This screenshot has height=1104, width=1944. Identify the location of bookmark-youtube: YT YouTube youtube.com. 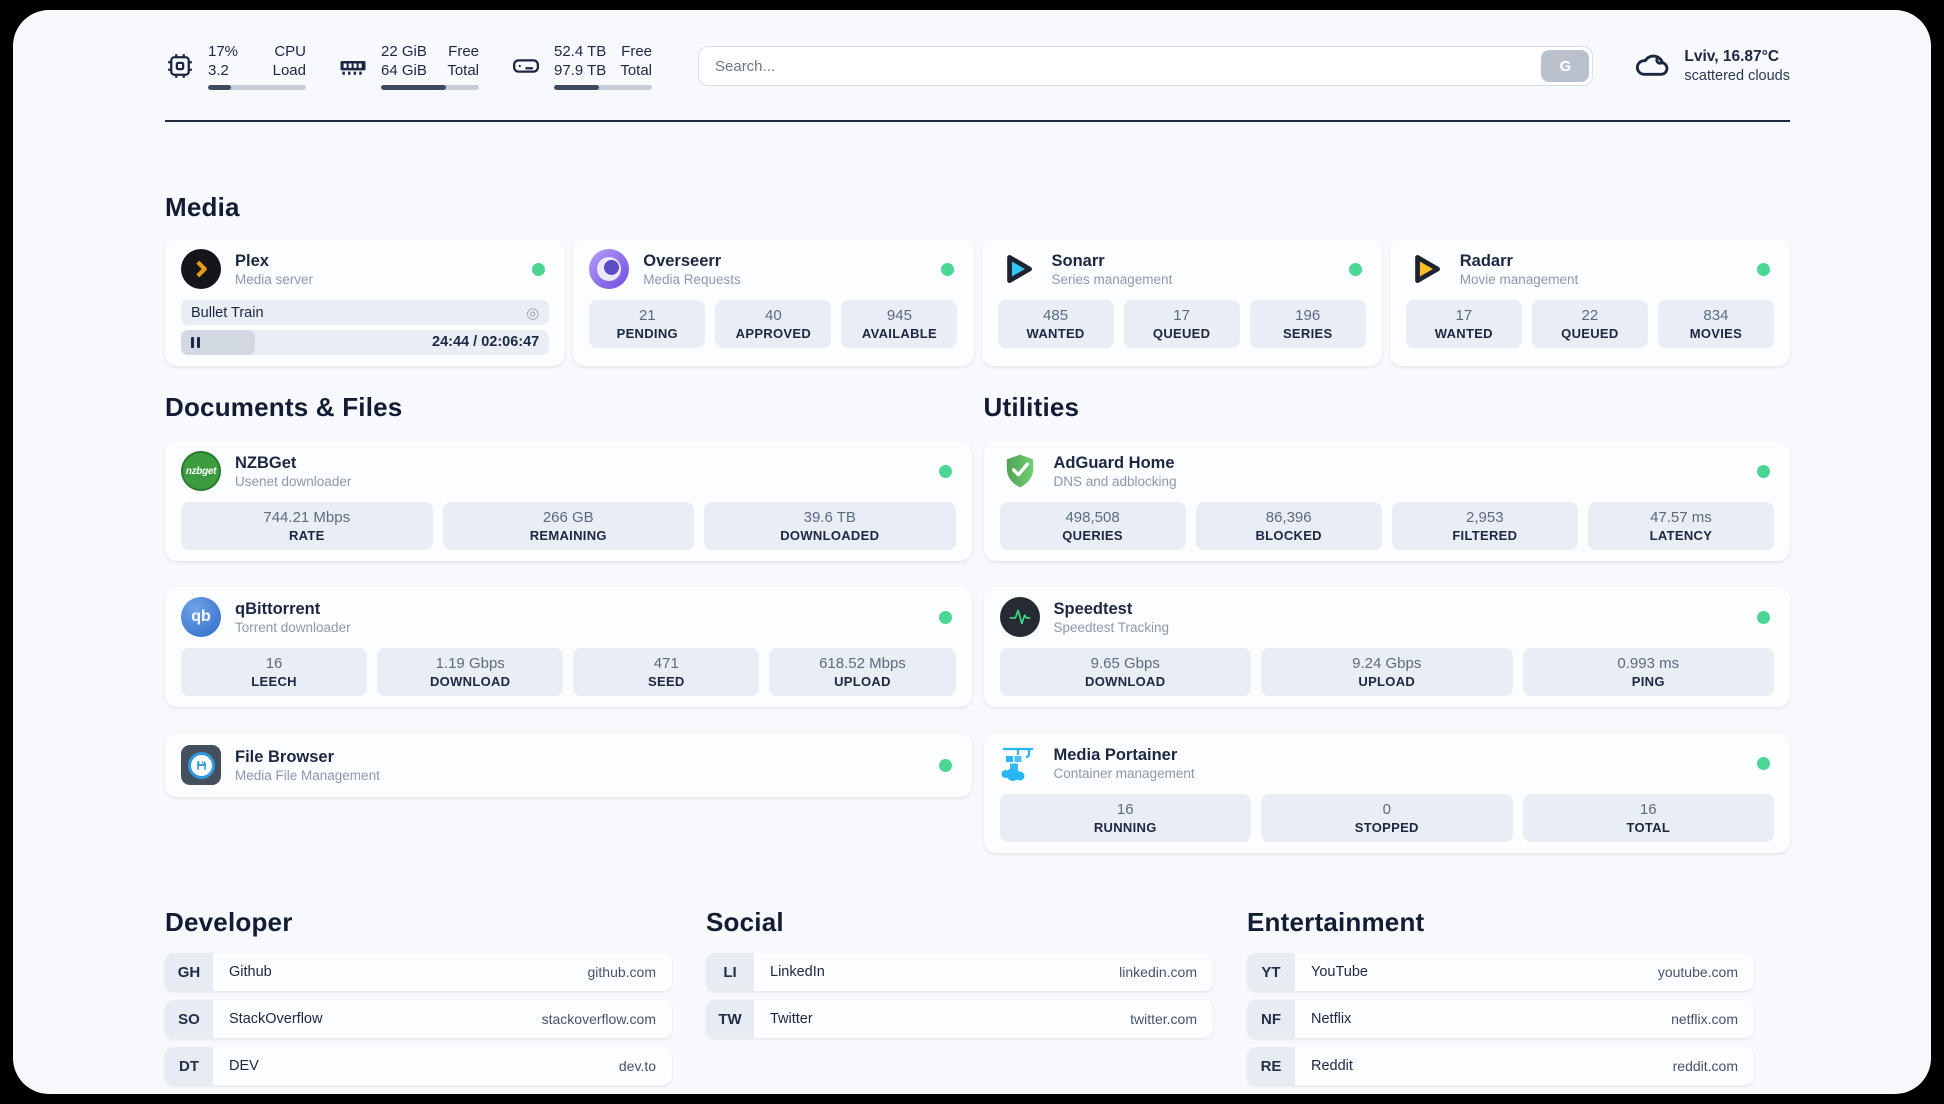
(1500, 972).